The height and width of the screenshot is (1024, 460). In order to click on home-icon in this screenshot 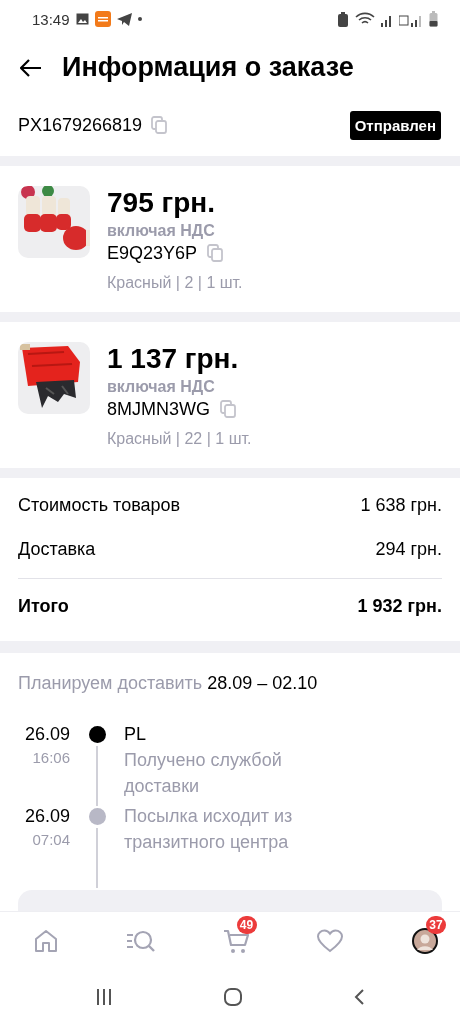, I will do `click(46, 940)`.